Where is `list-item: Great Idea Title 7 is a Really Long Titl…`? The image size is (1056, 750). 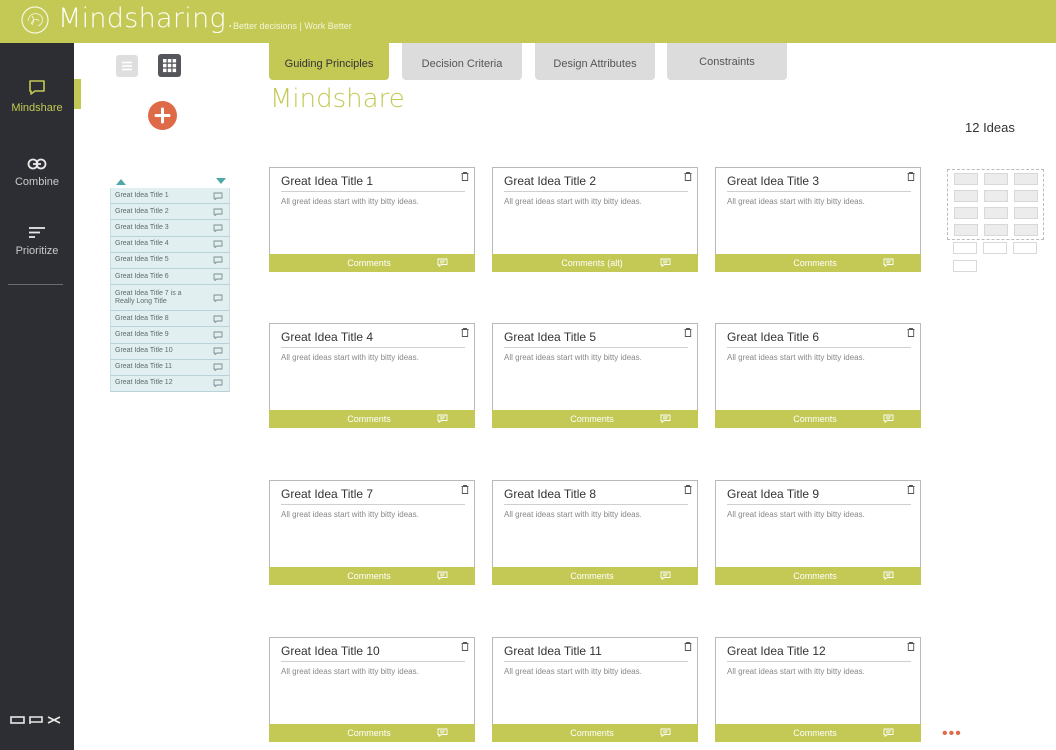
list-item: Great Idea Title 7 is a Really Long Titl… is located at coordinates (170, 298).